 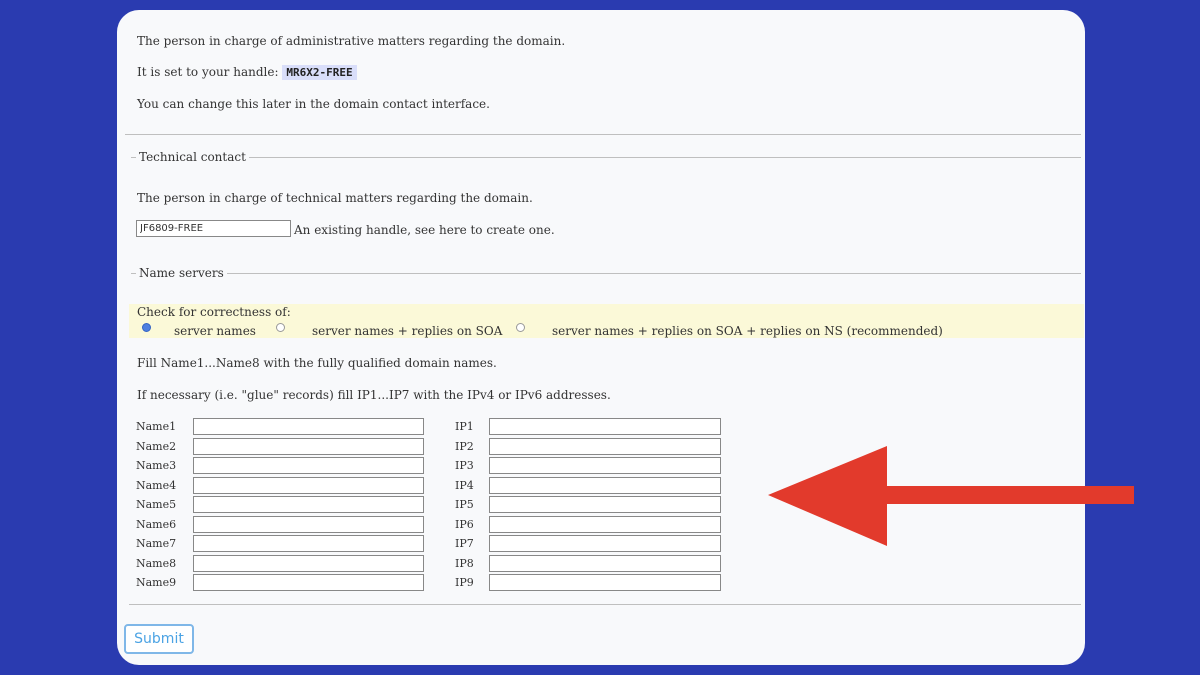 I want to click on red-arrow-annotation, so click(x=951, y=496).